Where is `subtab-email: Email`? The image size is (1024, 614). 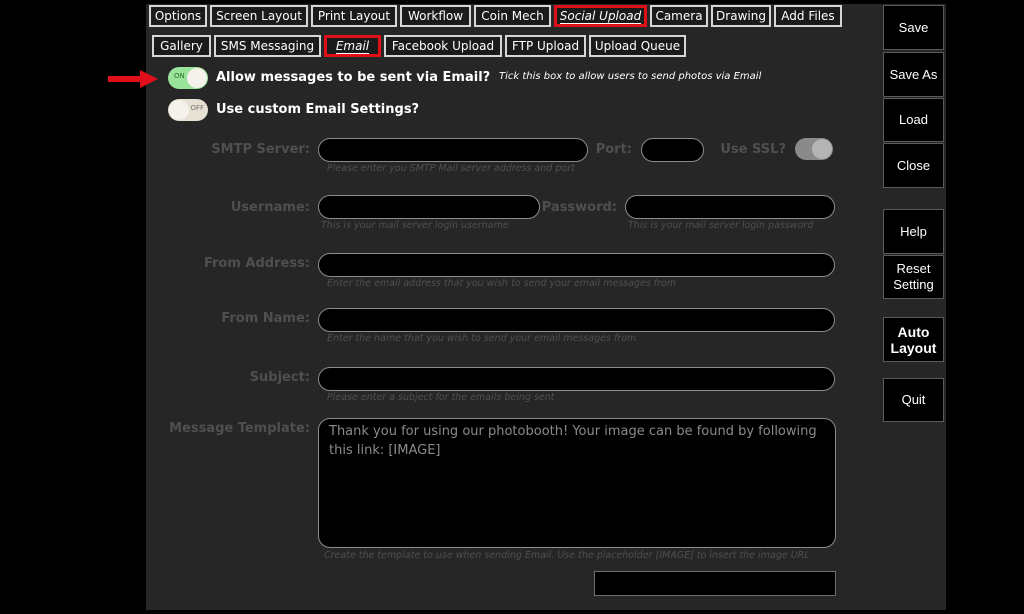 subtab-email: Email is located at coordinates (352, 46).